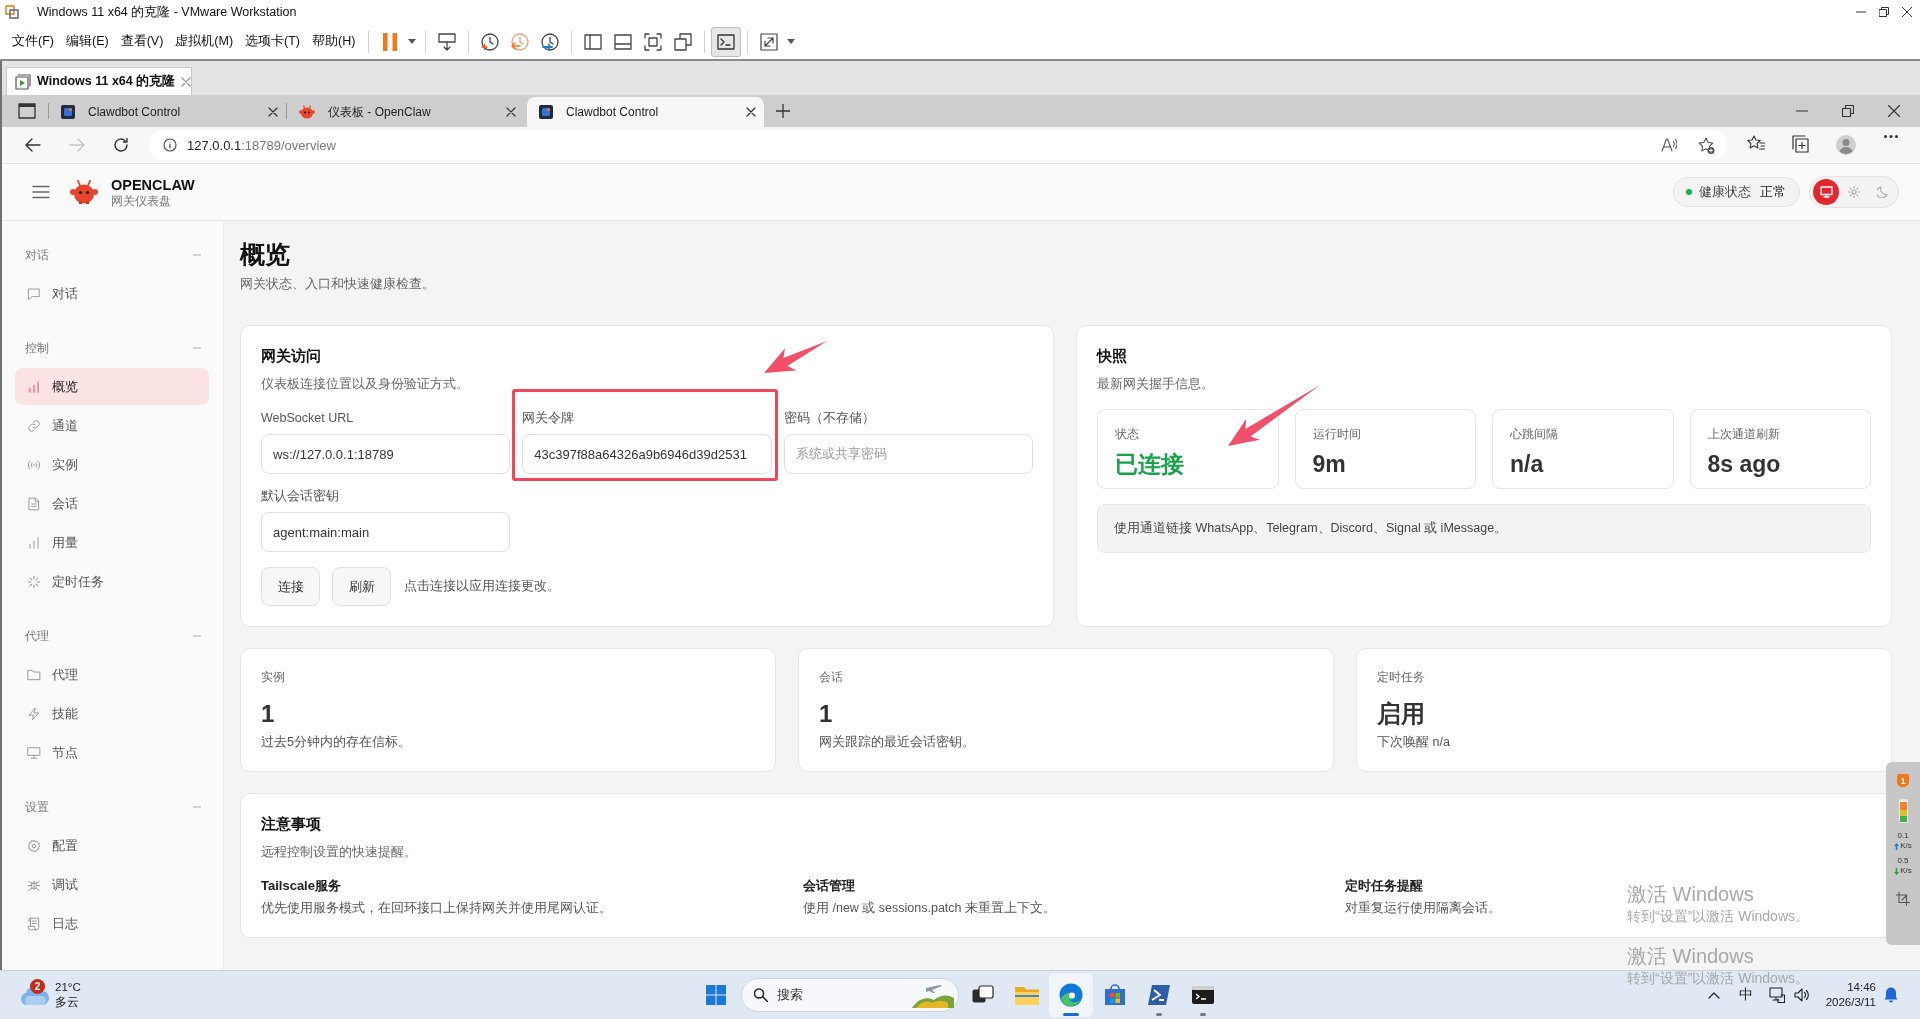  I want to click on nav-item: 通道, so click(112, 425).